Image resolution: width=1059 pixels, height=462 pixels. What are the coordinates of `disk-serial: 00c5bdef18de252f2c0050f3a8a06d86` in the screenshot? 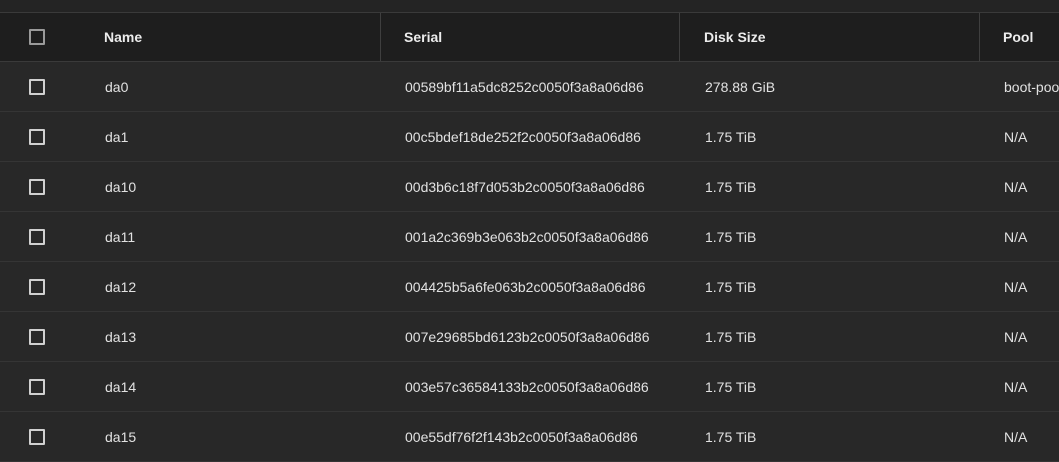 It's located at (523, 136).